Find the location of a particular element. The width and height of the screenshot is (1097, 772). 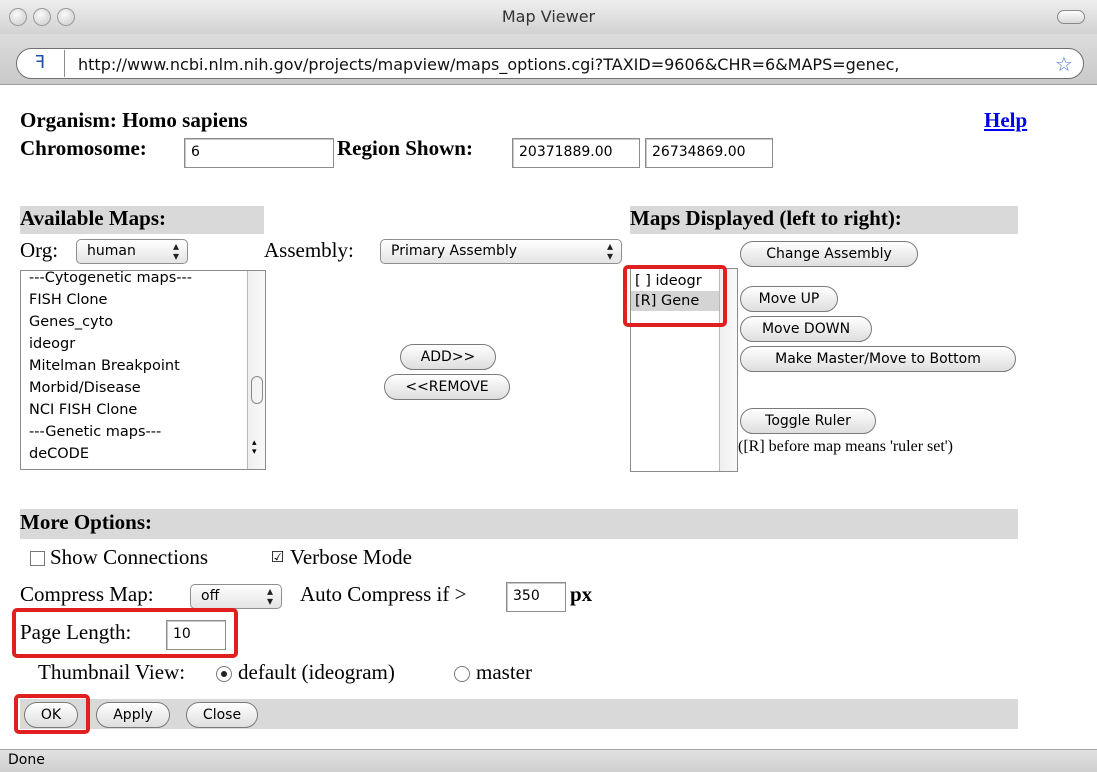

available-maps-heading: Available Maps: is located at coordinates (93, 218).